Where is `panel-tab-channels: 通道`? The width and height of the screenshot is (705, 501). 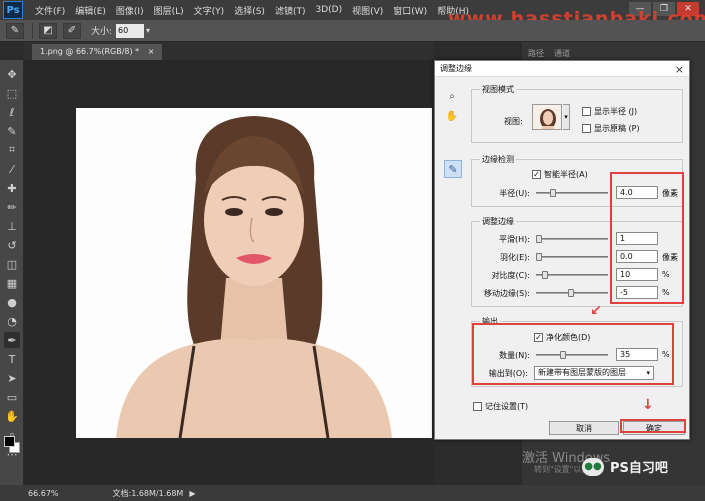 panel-tab-channels: 通道 is located at coordinates (562, 53).